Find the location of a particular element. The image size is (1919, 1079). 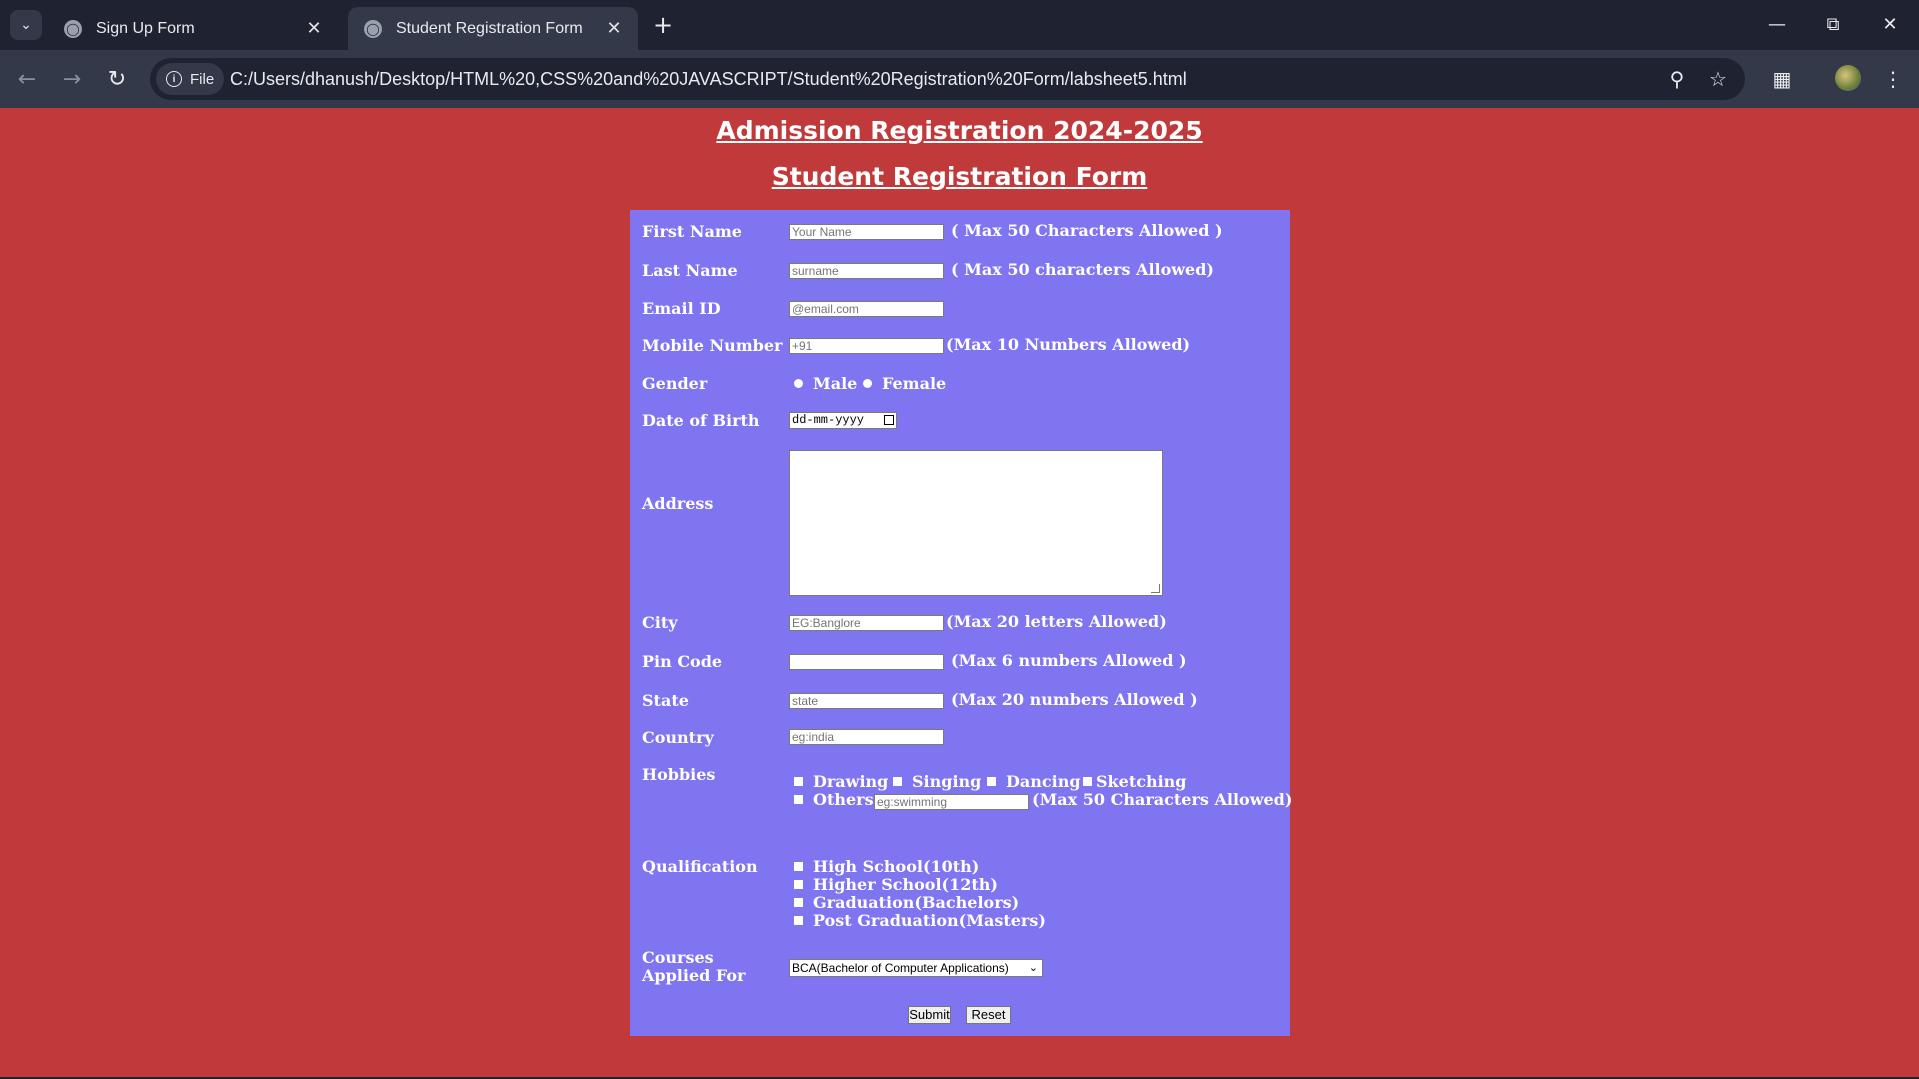

state-hint: (Max 20 numbers Allowed ) is located at coordinates (1074, 699).